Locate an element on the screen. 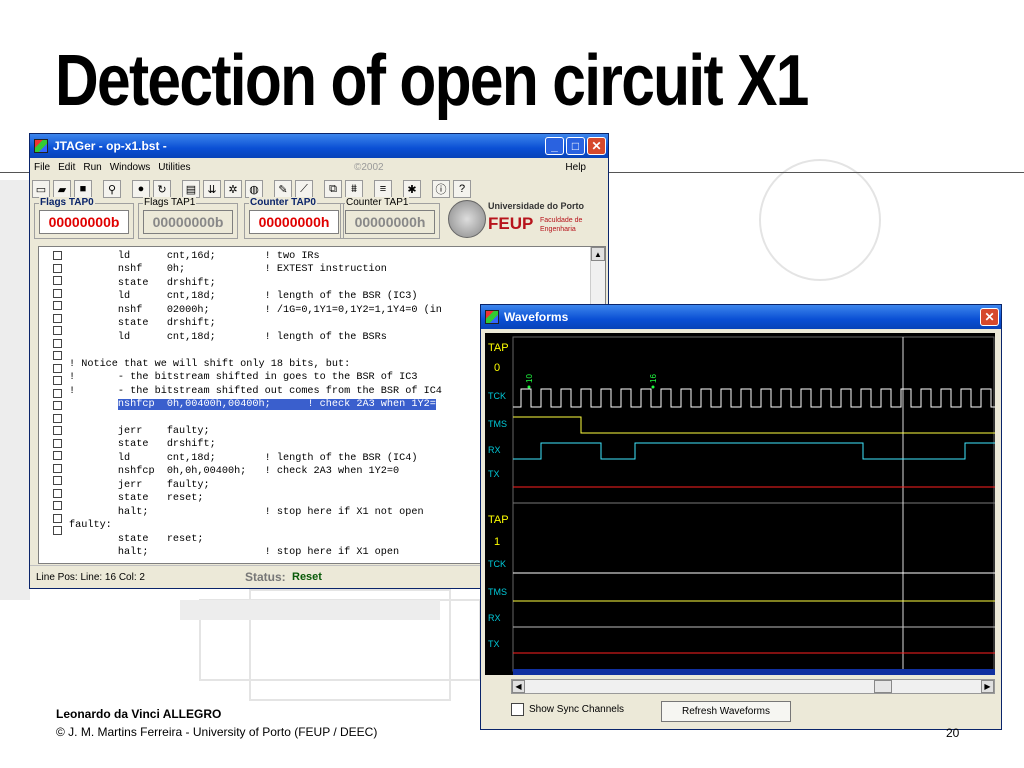 The width and height of the screenshot is (1024, 768). bug-icon: ✱ is located at coordinates (412, 189).